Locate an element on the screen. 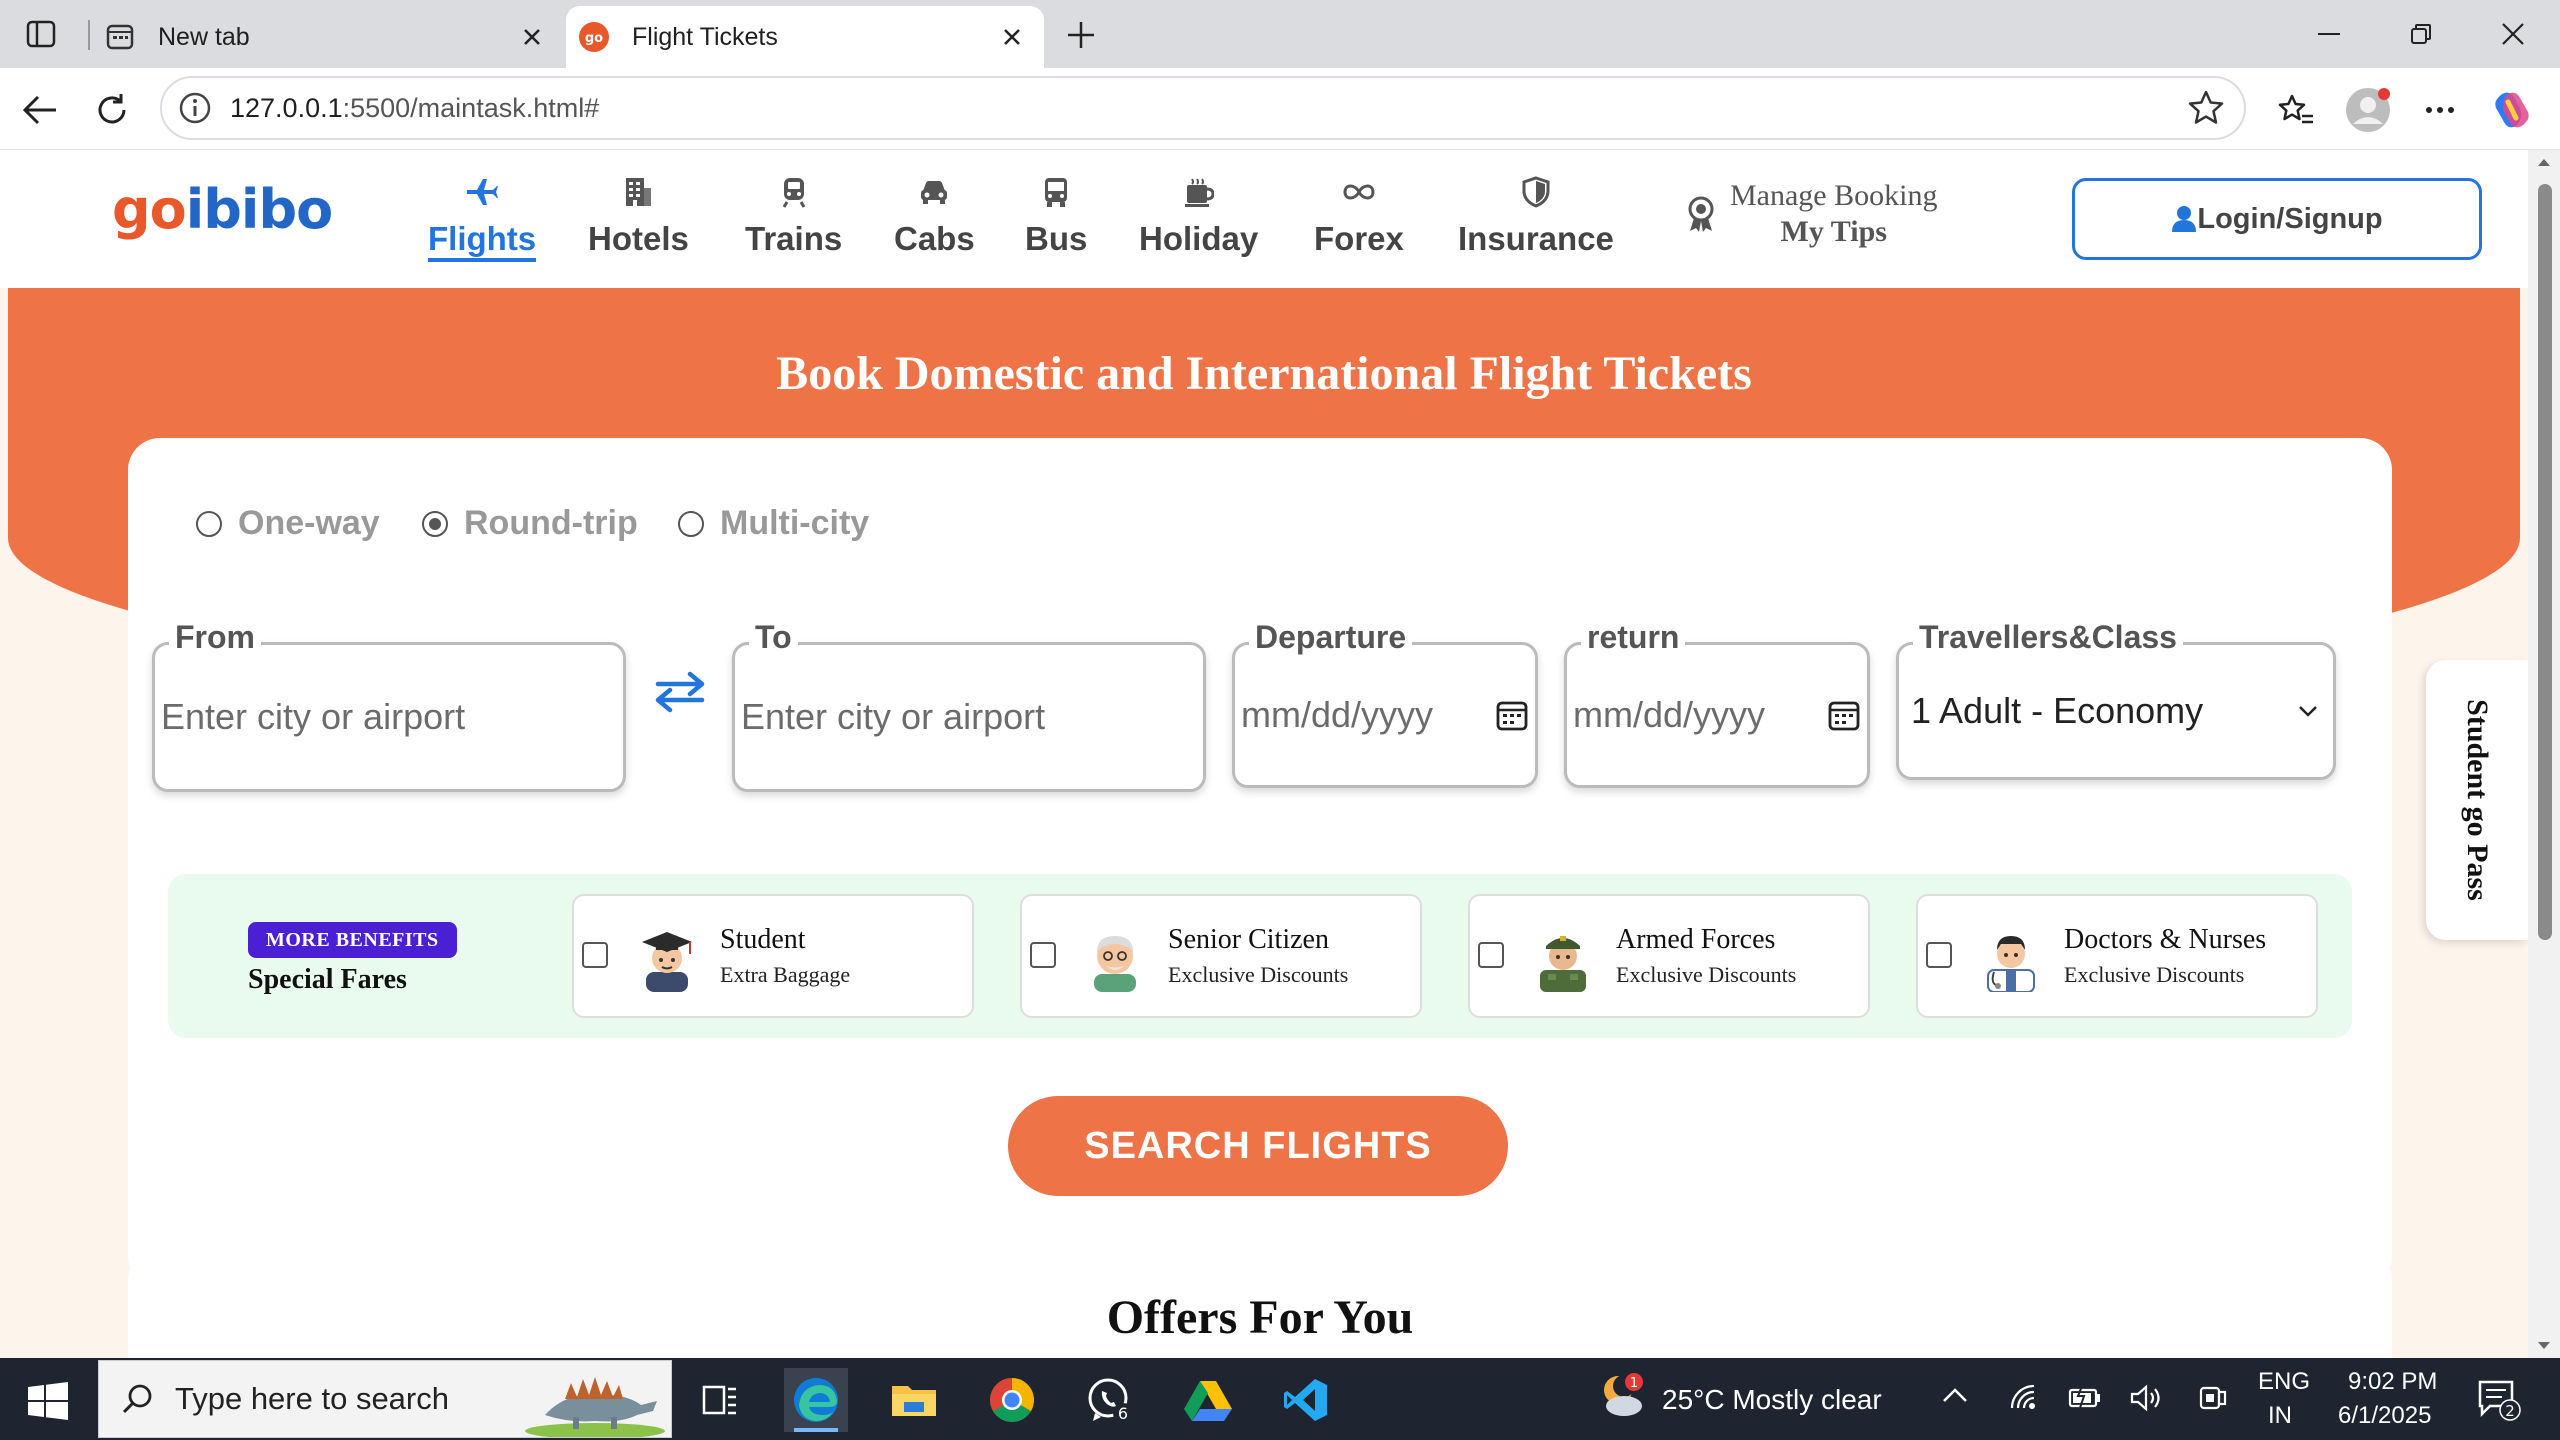 The width and height of the screenshot is (2560, 1440). goibibo-logo: goibibo is located at coordinates (222, 209).